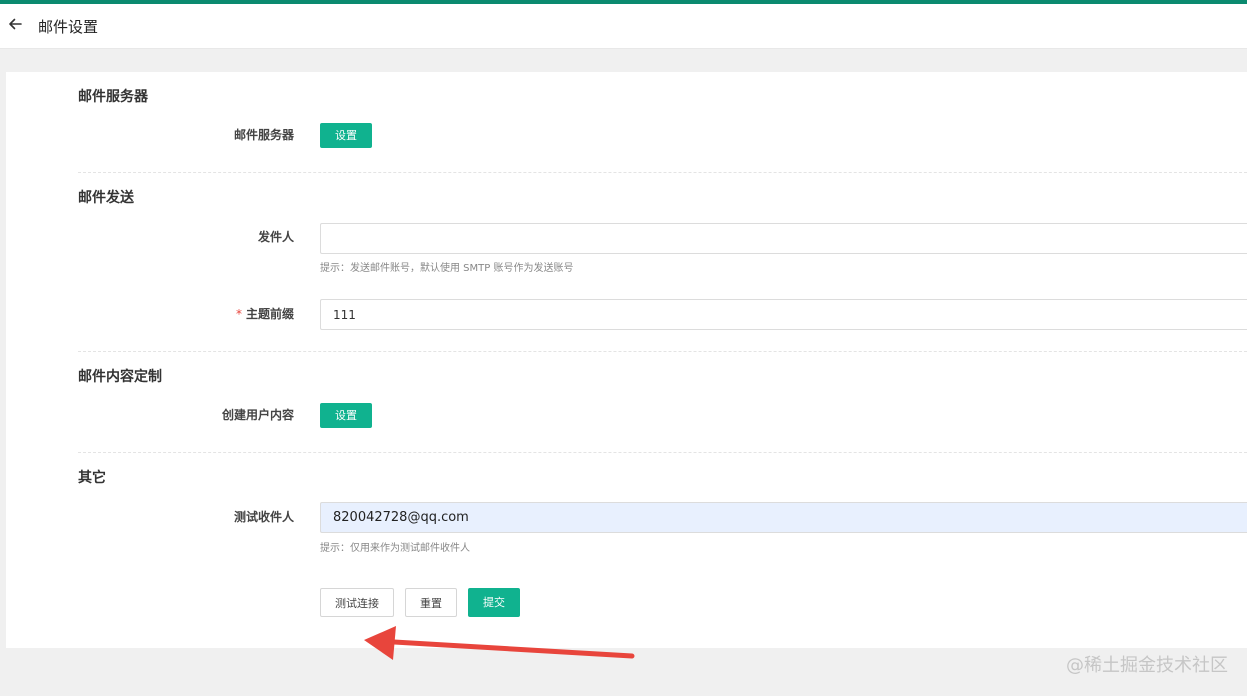 Image resolution: width=1247 pixels, height=696 pixels. Describe the element at coordinates (263, 517) in the screenshot. I see `test-recipient-label: 测试收件人` at that location.